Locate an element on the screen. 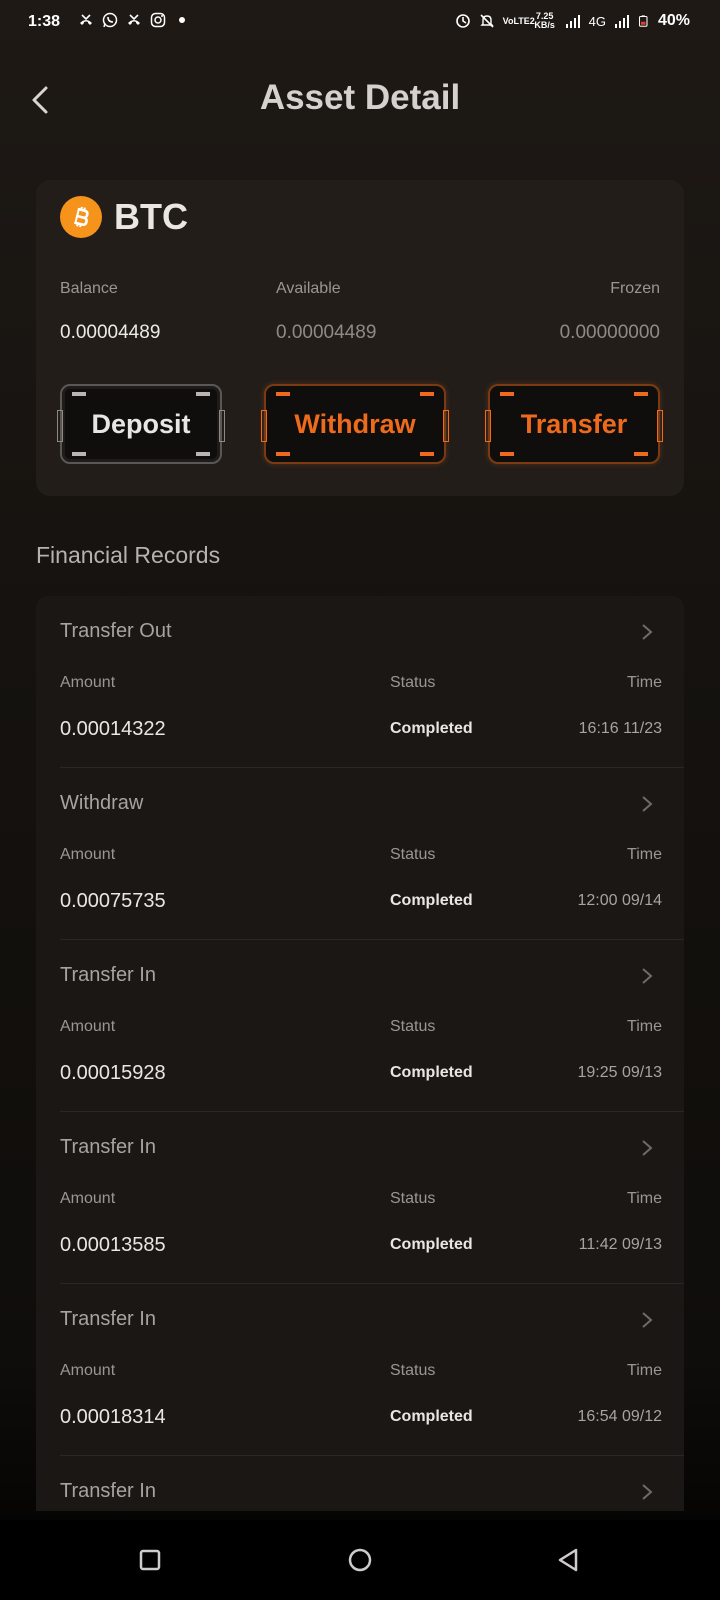 The height and width of the screenshot is (1600, 720). balance-label: Balance is located at coordinates (89, 288).